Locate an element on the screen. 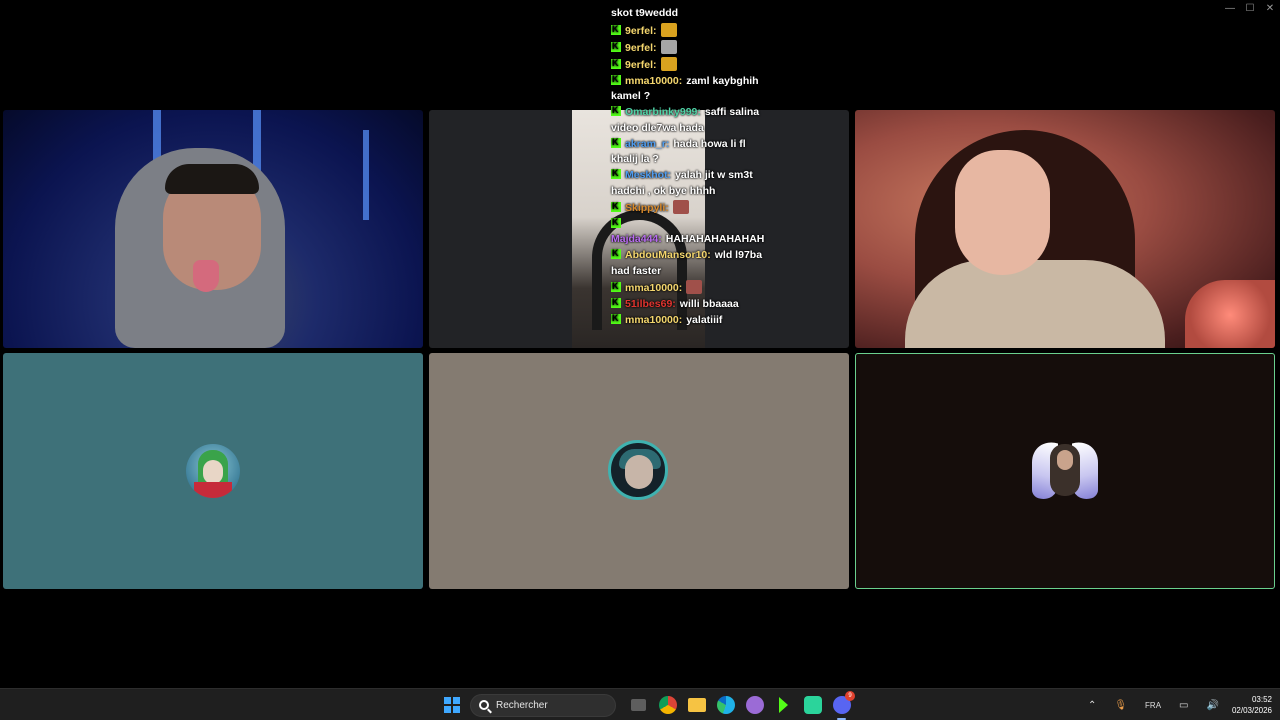  participant-face is located at coordinates (1002, 212).